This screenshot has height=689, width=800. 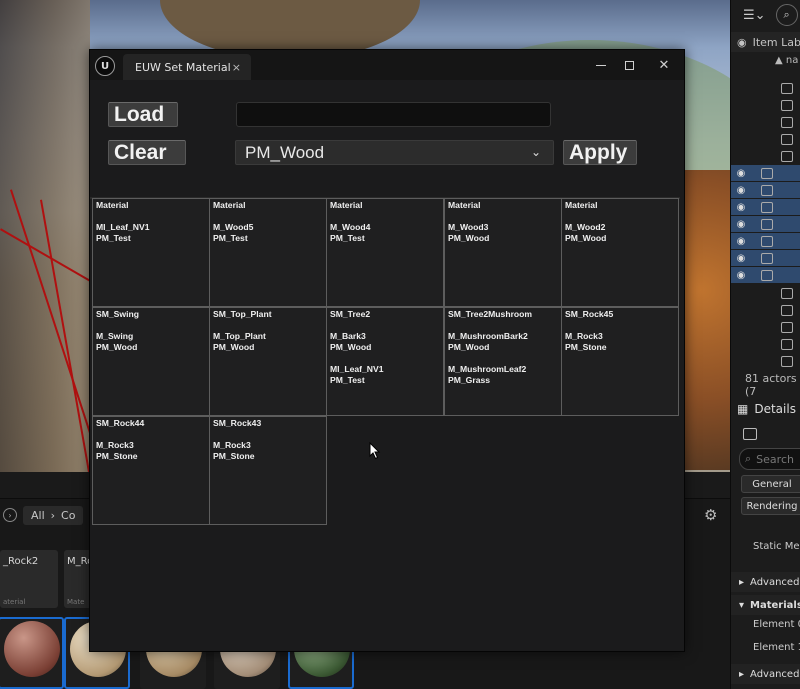 I want to click on asset-tile-type: Mate, so click(x=76, y=602).